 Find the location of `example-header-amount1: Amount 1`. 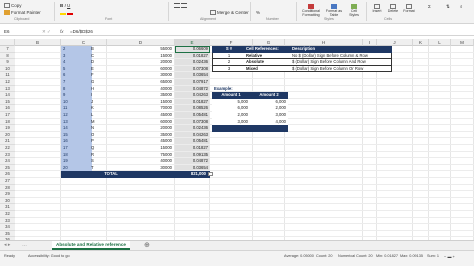

example-header-amount1: Amount 1 is located at coordinates (231, 95).